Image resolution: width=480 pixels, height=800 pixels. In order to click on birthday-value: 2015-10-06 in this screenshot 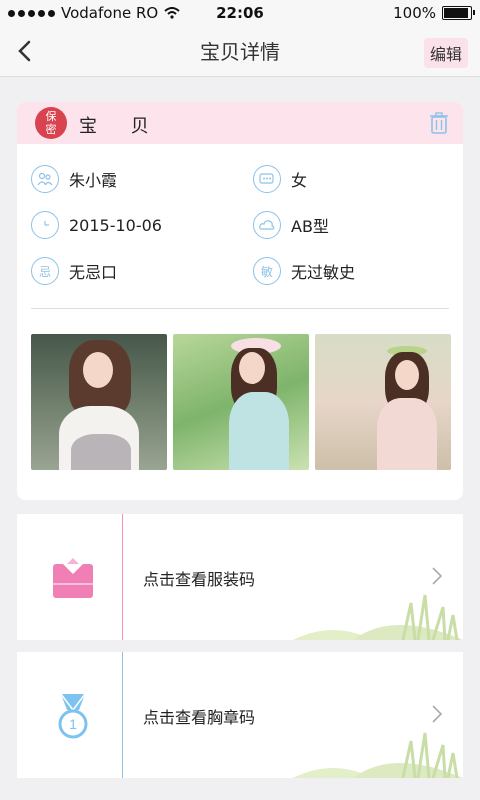, I will do `click(115, 225)`.